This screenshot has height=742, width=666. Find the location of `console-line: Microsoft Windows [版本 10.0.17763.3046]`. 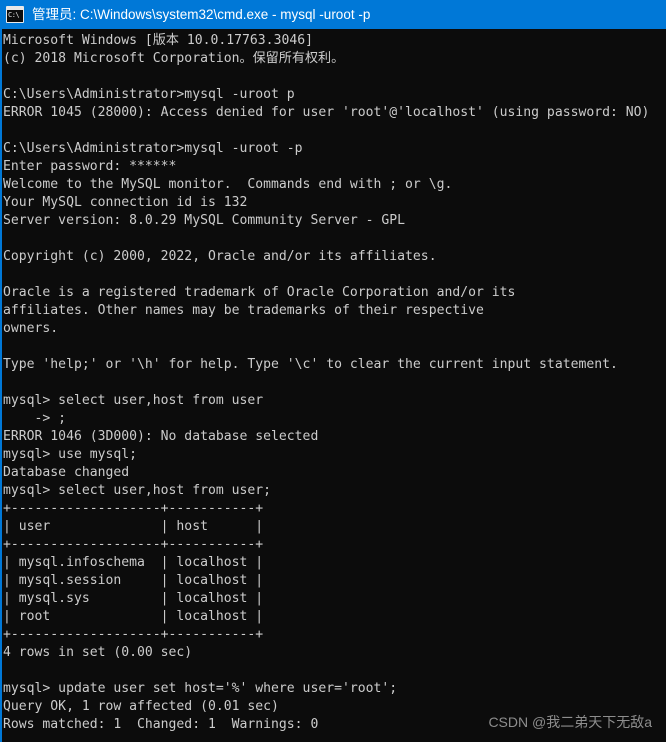

console-line: Microsoft Windows [版本 10.0.17763.3046] is located at coordinates (158, 40).